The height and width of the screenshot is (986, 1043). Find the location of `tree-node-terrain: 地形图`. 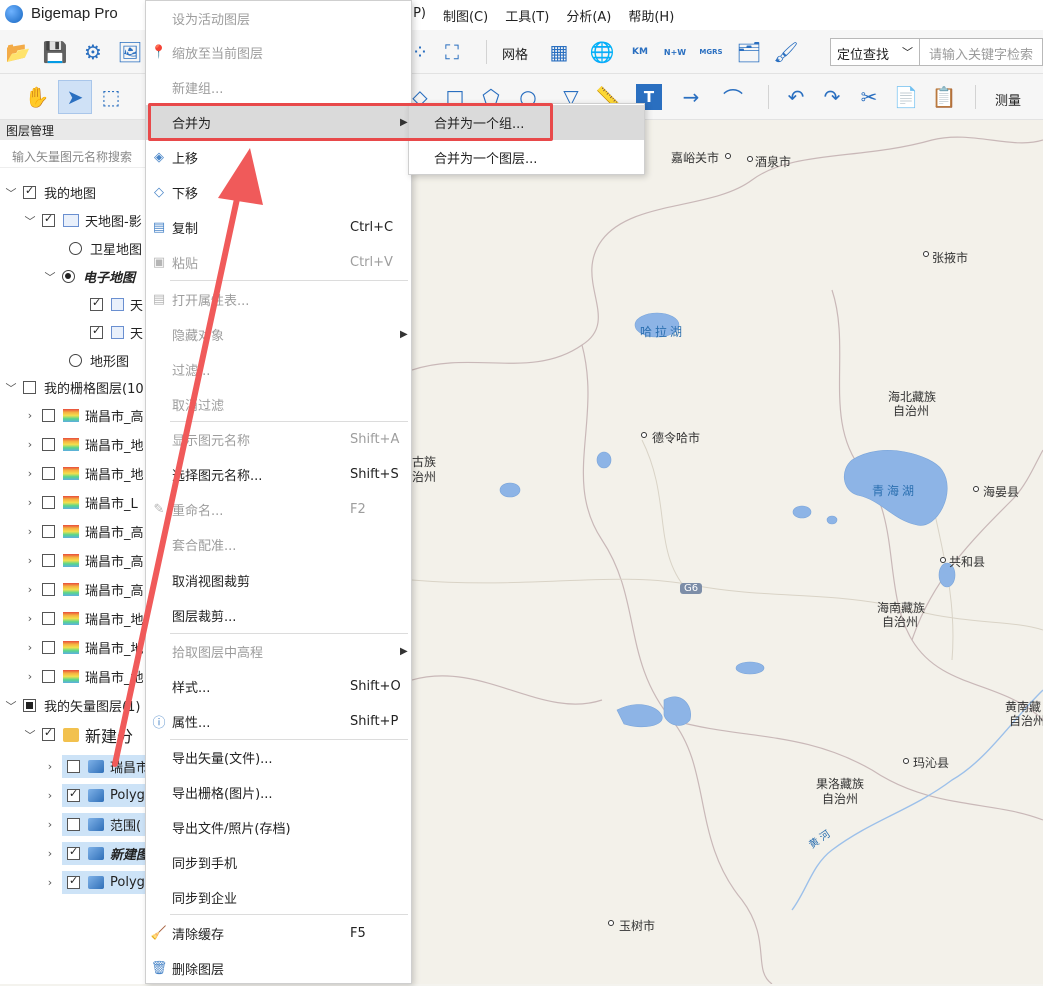

tree-node-terrain: 地形图 is located at coordinates (99, 360).